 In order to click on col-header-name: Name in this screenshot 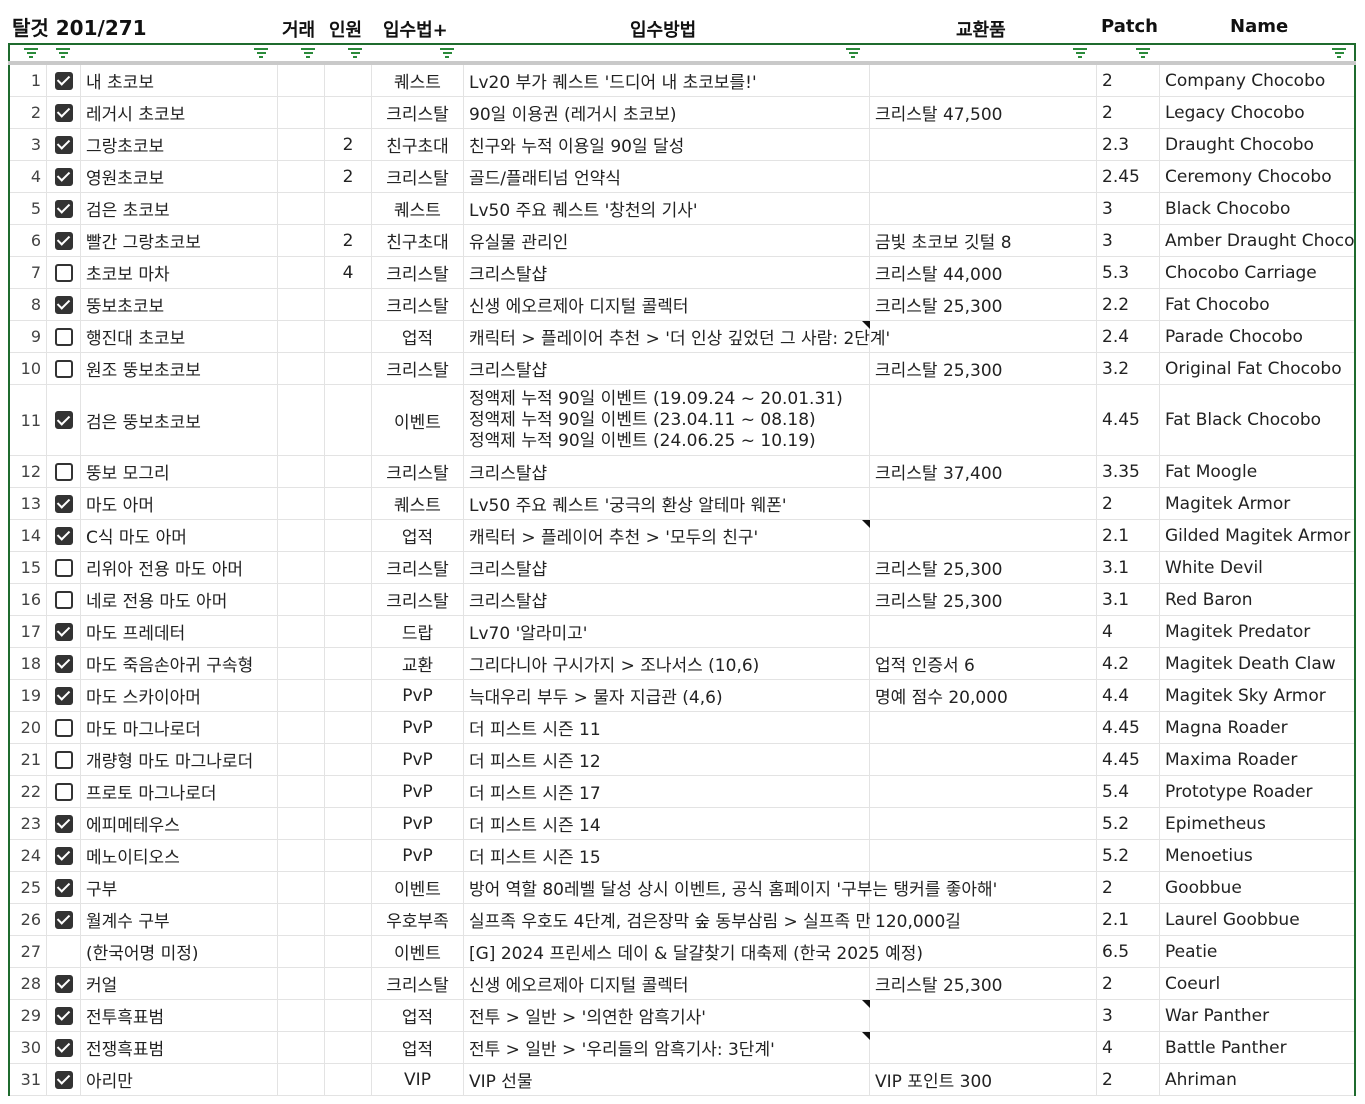, I will do `click(1259, 26)`.